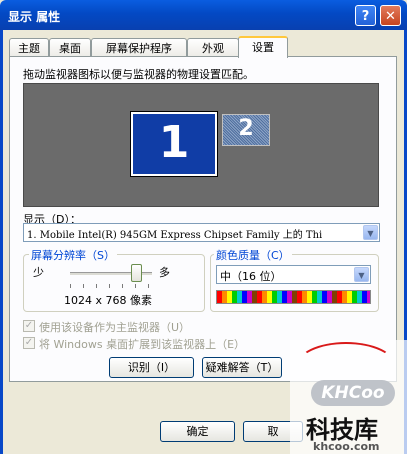  I want to click on title-bar: 显示 属性 ? ✕, so click(203, 15).